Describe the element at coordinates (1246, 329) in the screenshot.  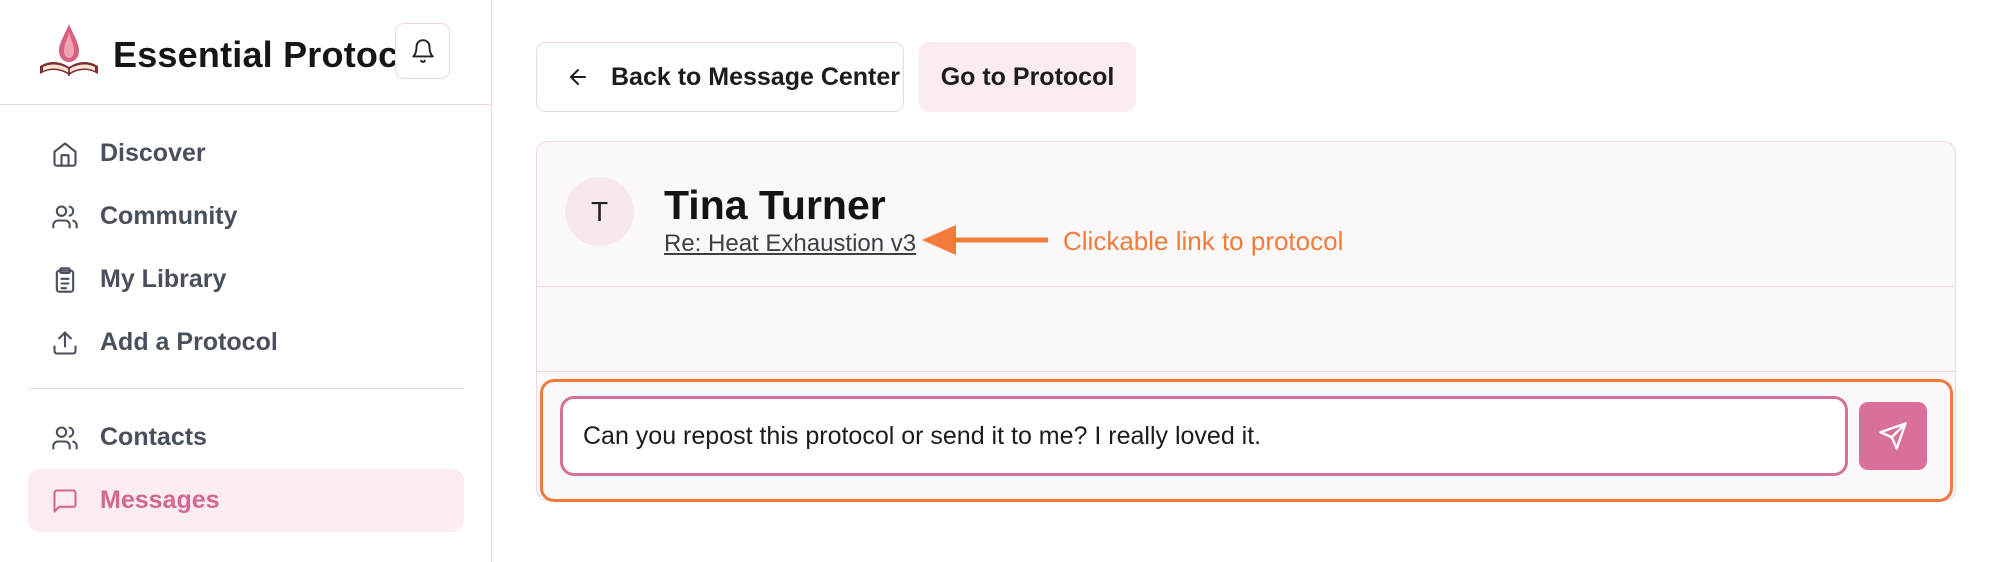
I see `message-thread` at that location.